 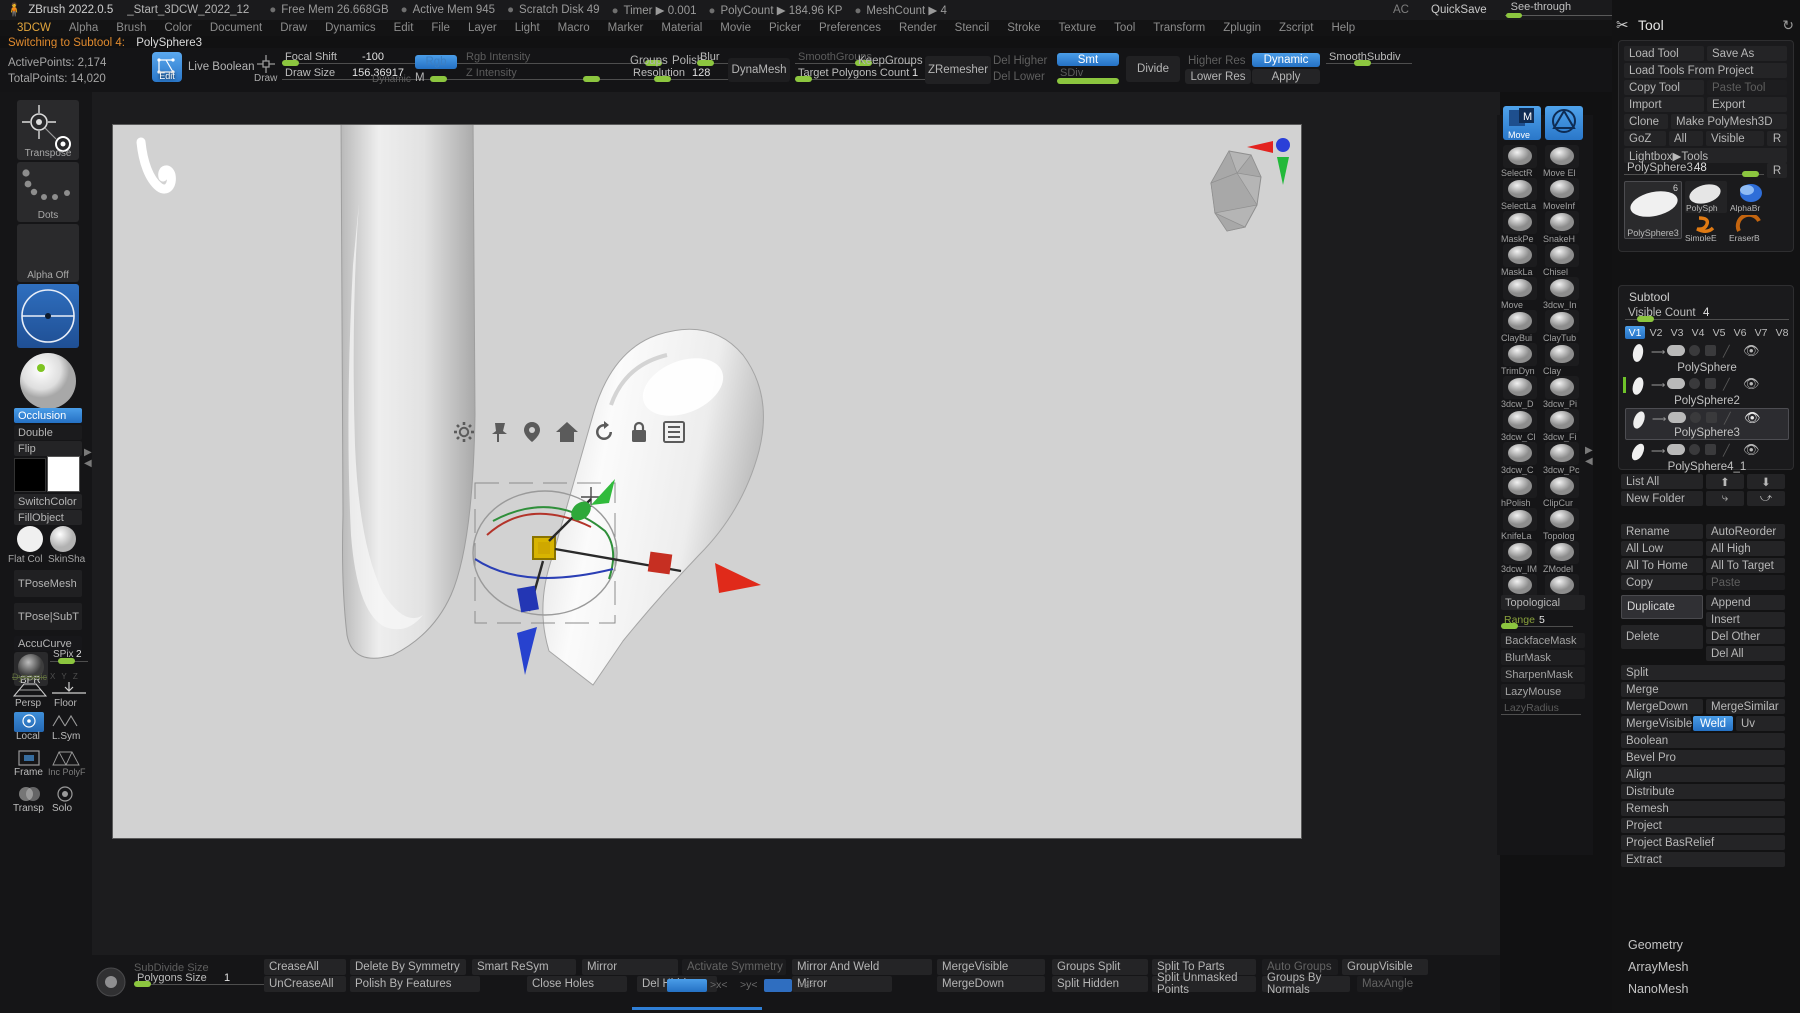 What do you see at coordinates (1543, 691) in the screenshot?
I see `lazy-mouse-button: LazyMouse` at bounding box center [1543, 691].